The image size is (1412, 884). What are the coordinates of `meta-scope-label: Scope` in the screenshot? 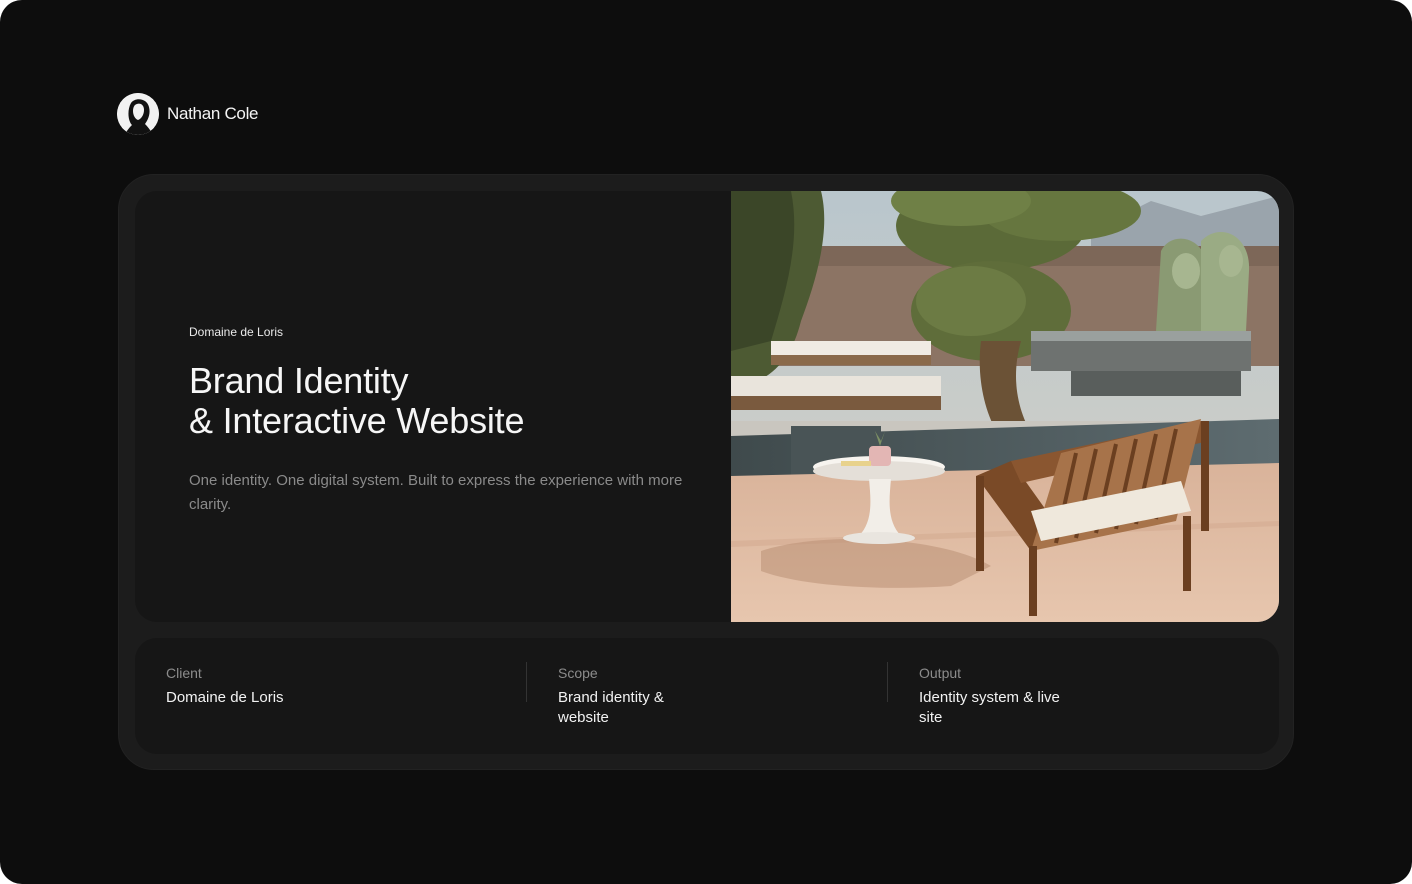 It's located at (578, 673).